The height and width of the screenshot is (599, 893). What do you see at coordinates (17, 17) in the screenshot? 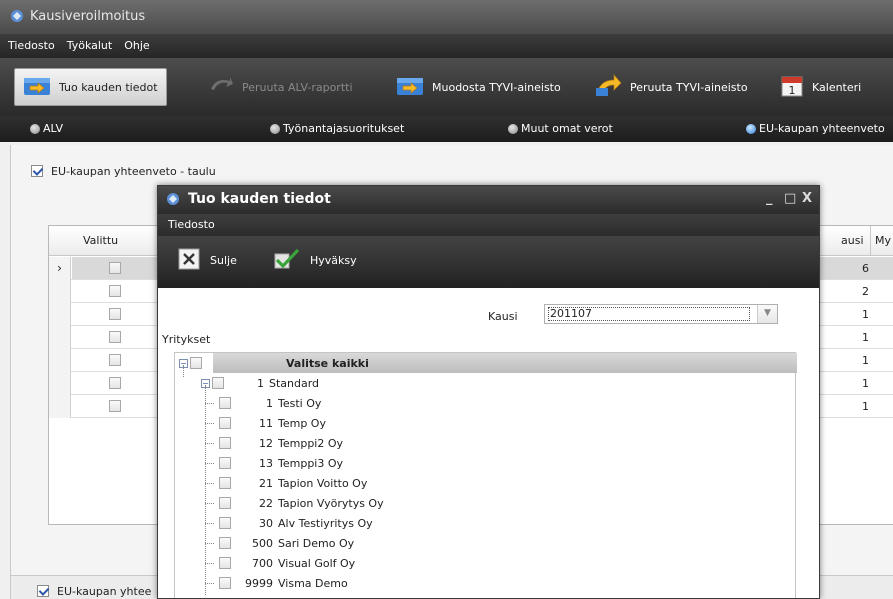
I see `app-icon` at bounding box center [17, 17].